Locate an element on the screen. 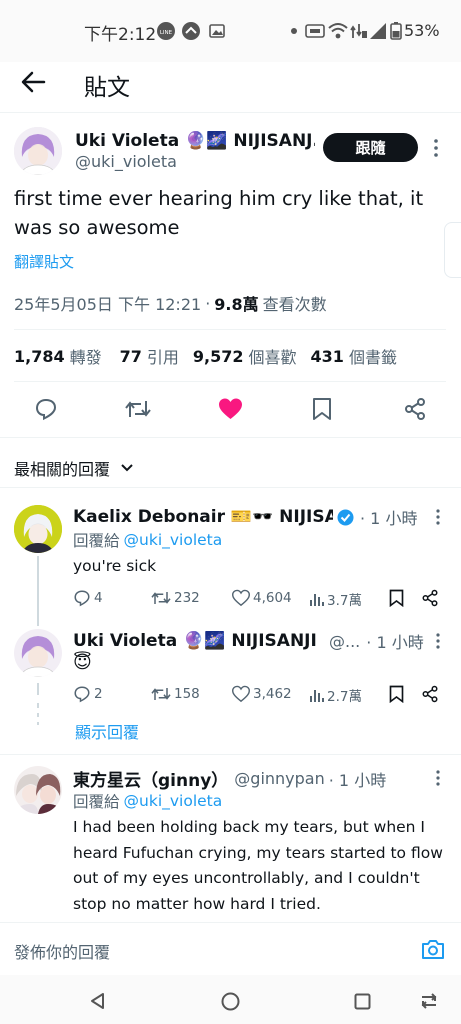 The image size is (461, 1024). line-badge-text: LINE is located at coordinates (166, 33).